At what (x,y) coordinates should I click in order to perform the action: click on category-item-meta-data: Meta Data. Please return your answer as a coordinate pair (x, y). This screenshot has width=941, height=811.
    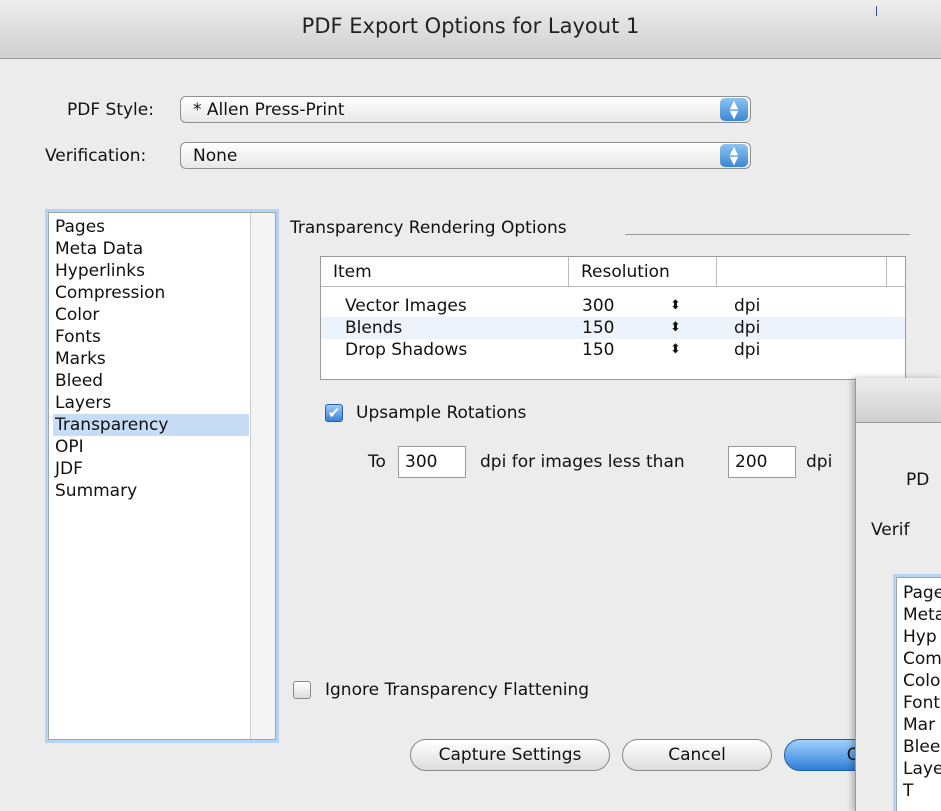
    Looking at the image, I should click on (151, 249).